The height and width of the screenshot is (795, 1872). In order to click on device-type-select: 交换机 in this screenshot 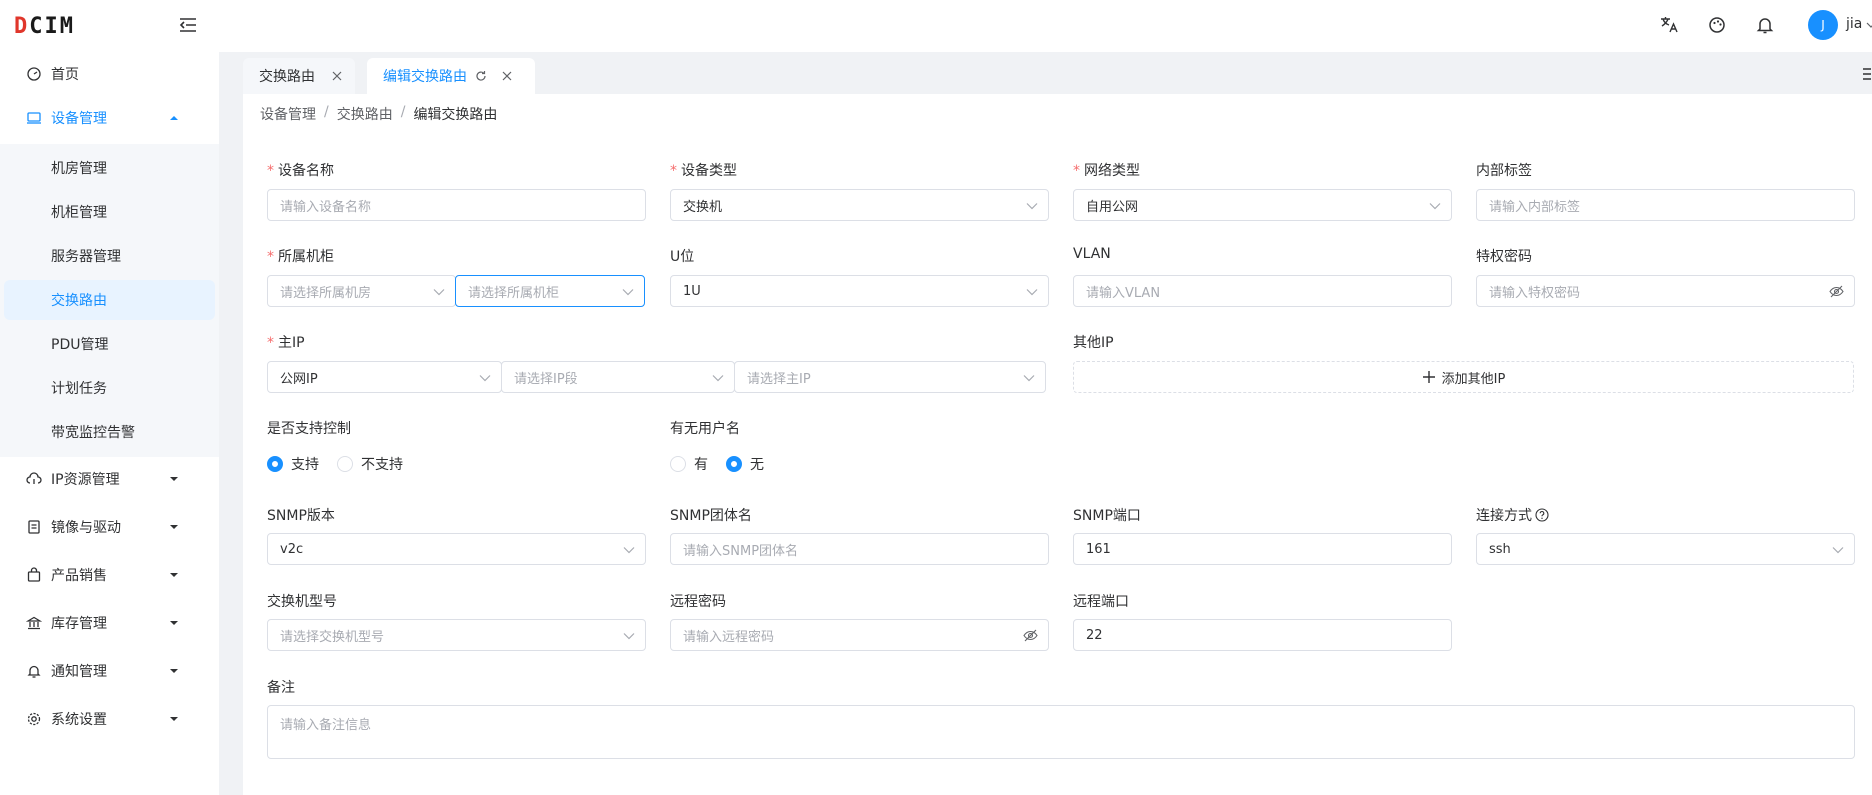, I will do `click(859, 205)`.